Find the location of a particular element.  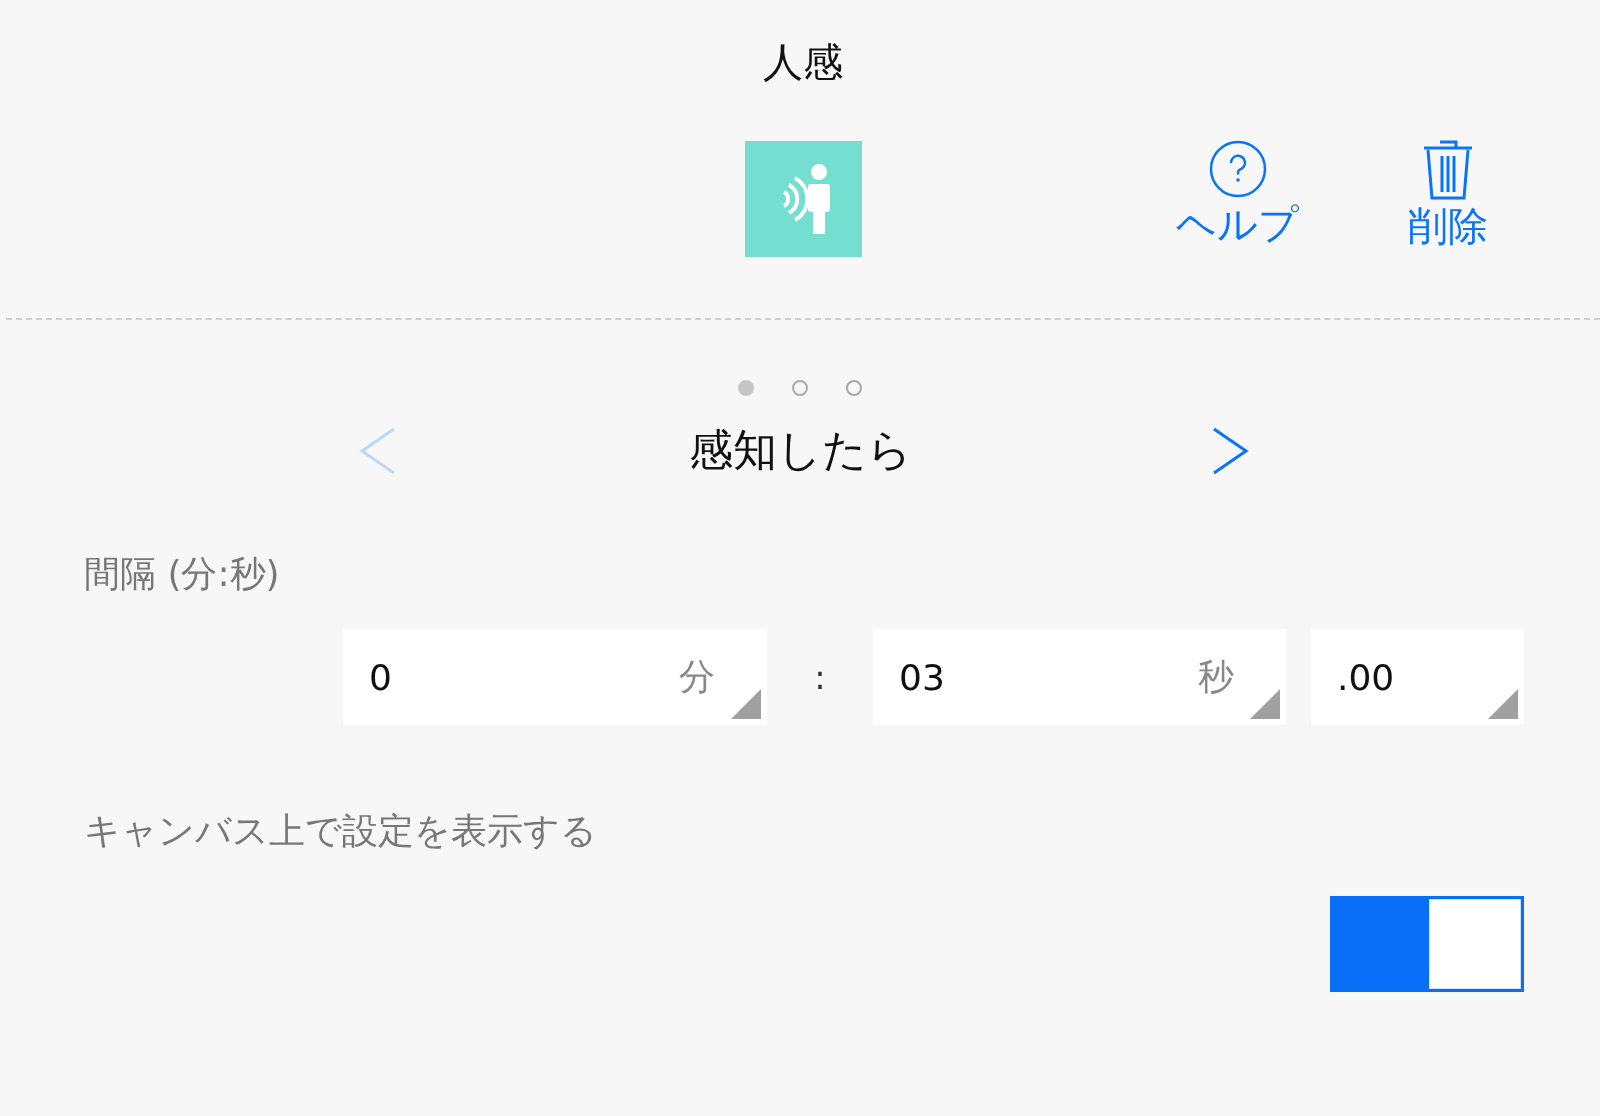

number-field: 03 秒 is located at coordinates (1079, 677).